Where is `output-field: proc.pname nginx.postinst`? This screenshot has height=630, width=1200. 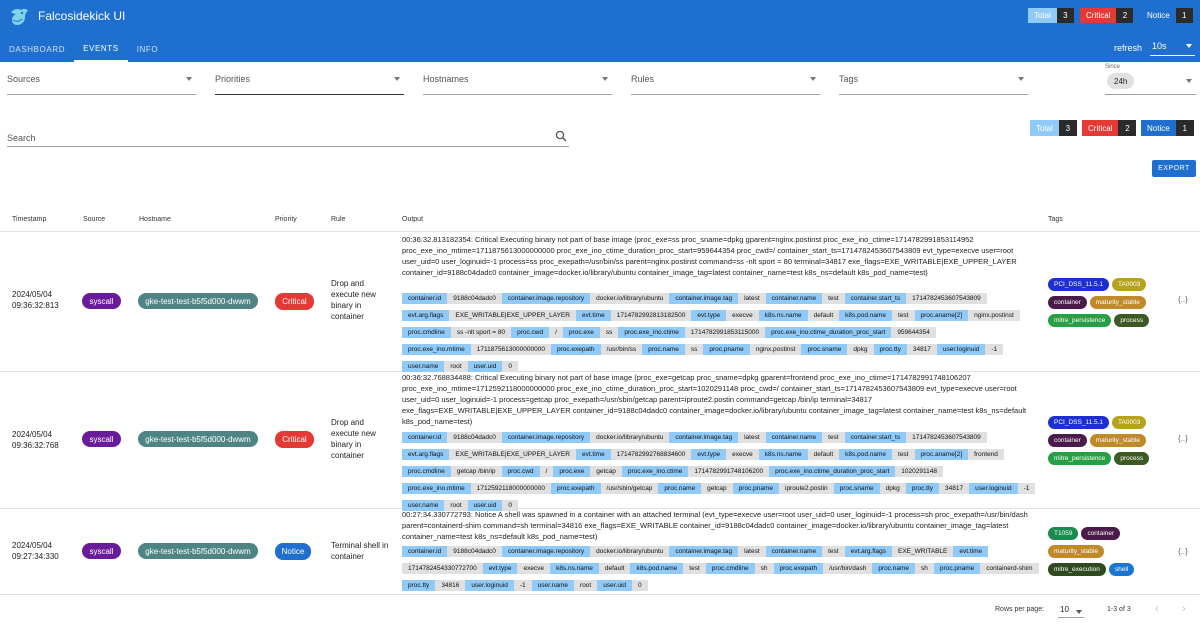
output-field: proc.pname nginx.postinst is located at coordinates (752, 349).